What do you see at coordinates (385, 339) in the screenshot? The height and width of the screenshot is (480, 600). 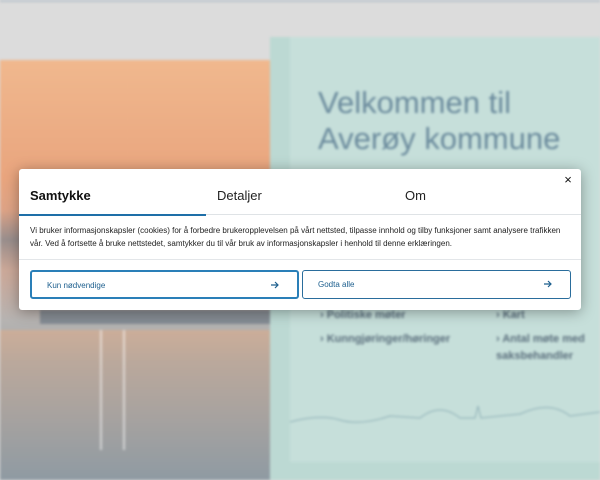 I see `quick-link: › Kunngjøringer/høringer` at bounding box center [385, 339].